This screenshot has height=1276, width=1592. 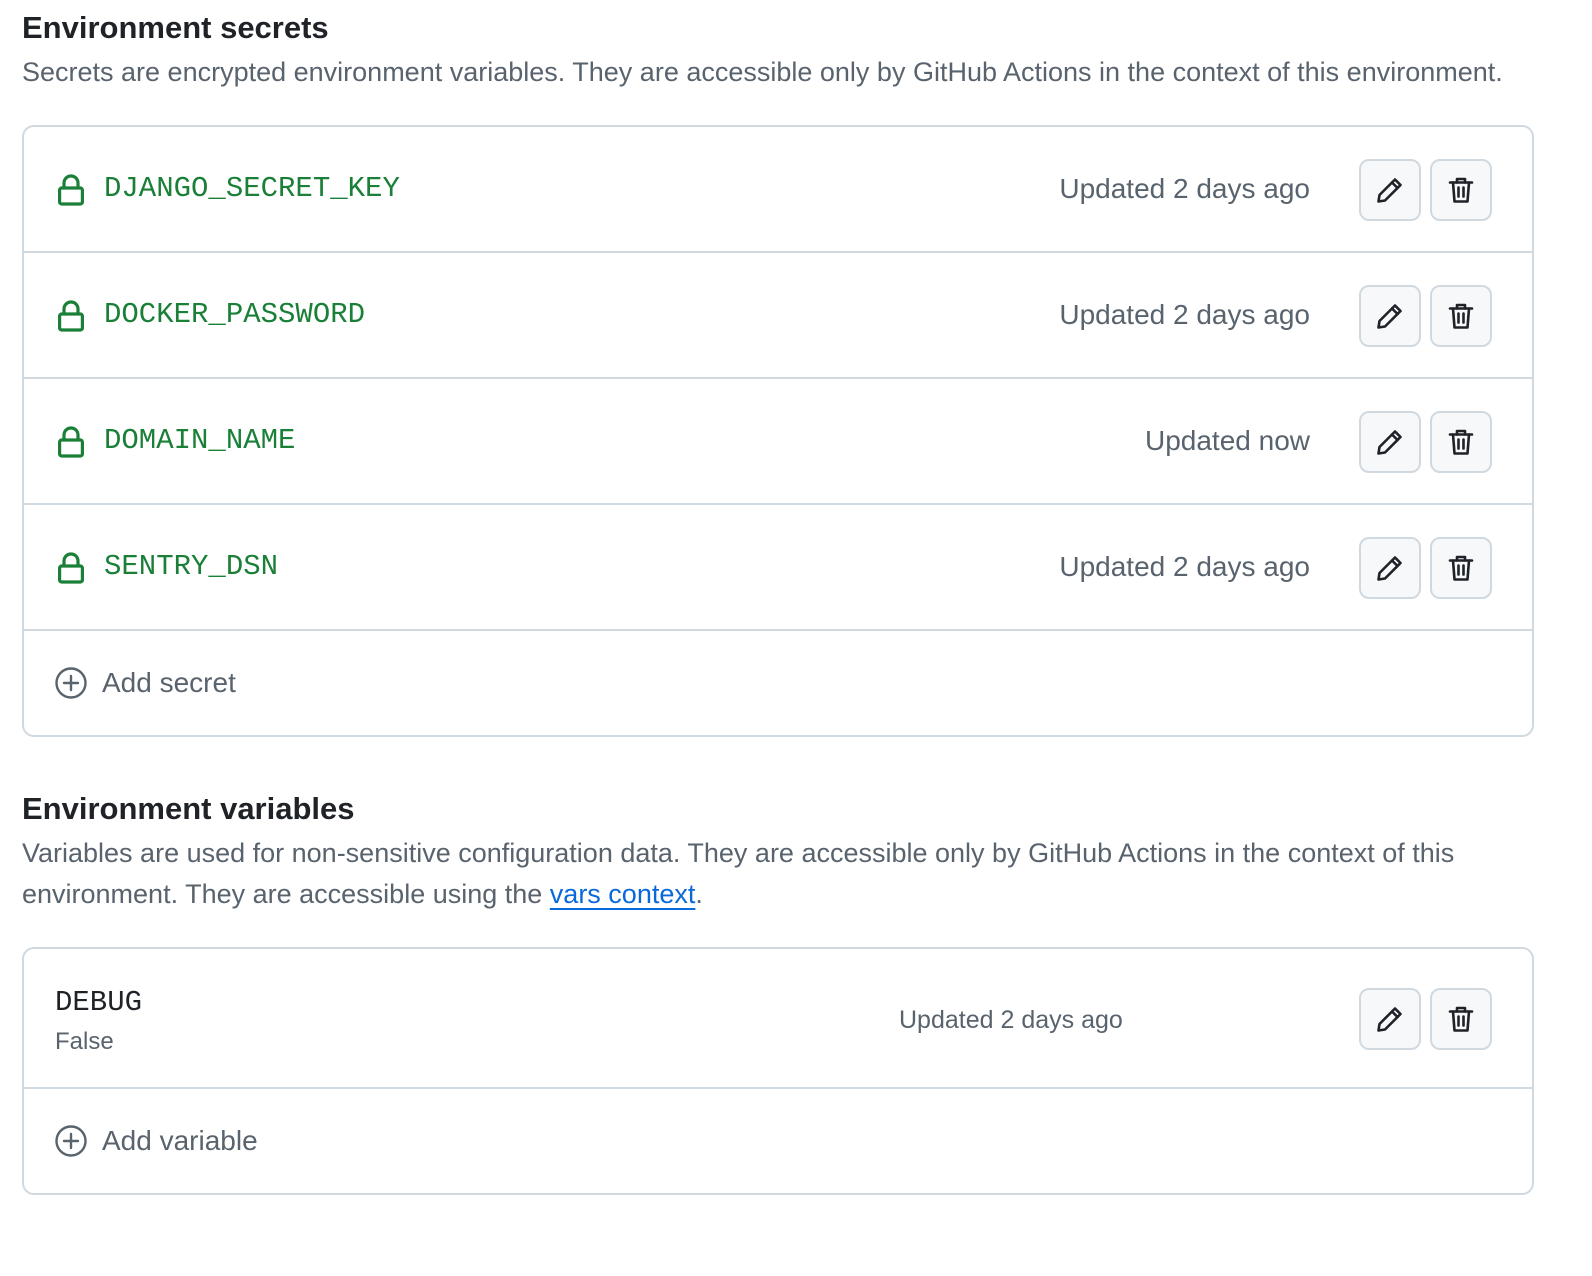 What do you see at coordinates (200, 440) in the screenshot?
I see `secret-name: DOMAIN_NAME` at bounding box center [200, 440].